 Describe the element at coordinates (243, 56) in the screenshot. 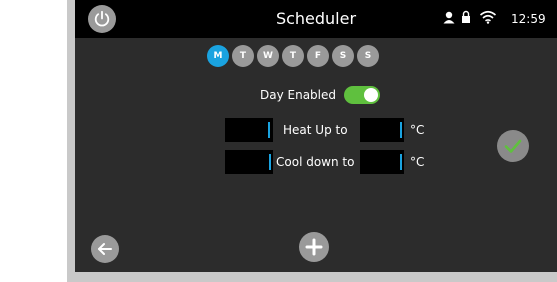

I see `day-tuesday: T` at that location.